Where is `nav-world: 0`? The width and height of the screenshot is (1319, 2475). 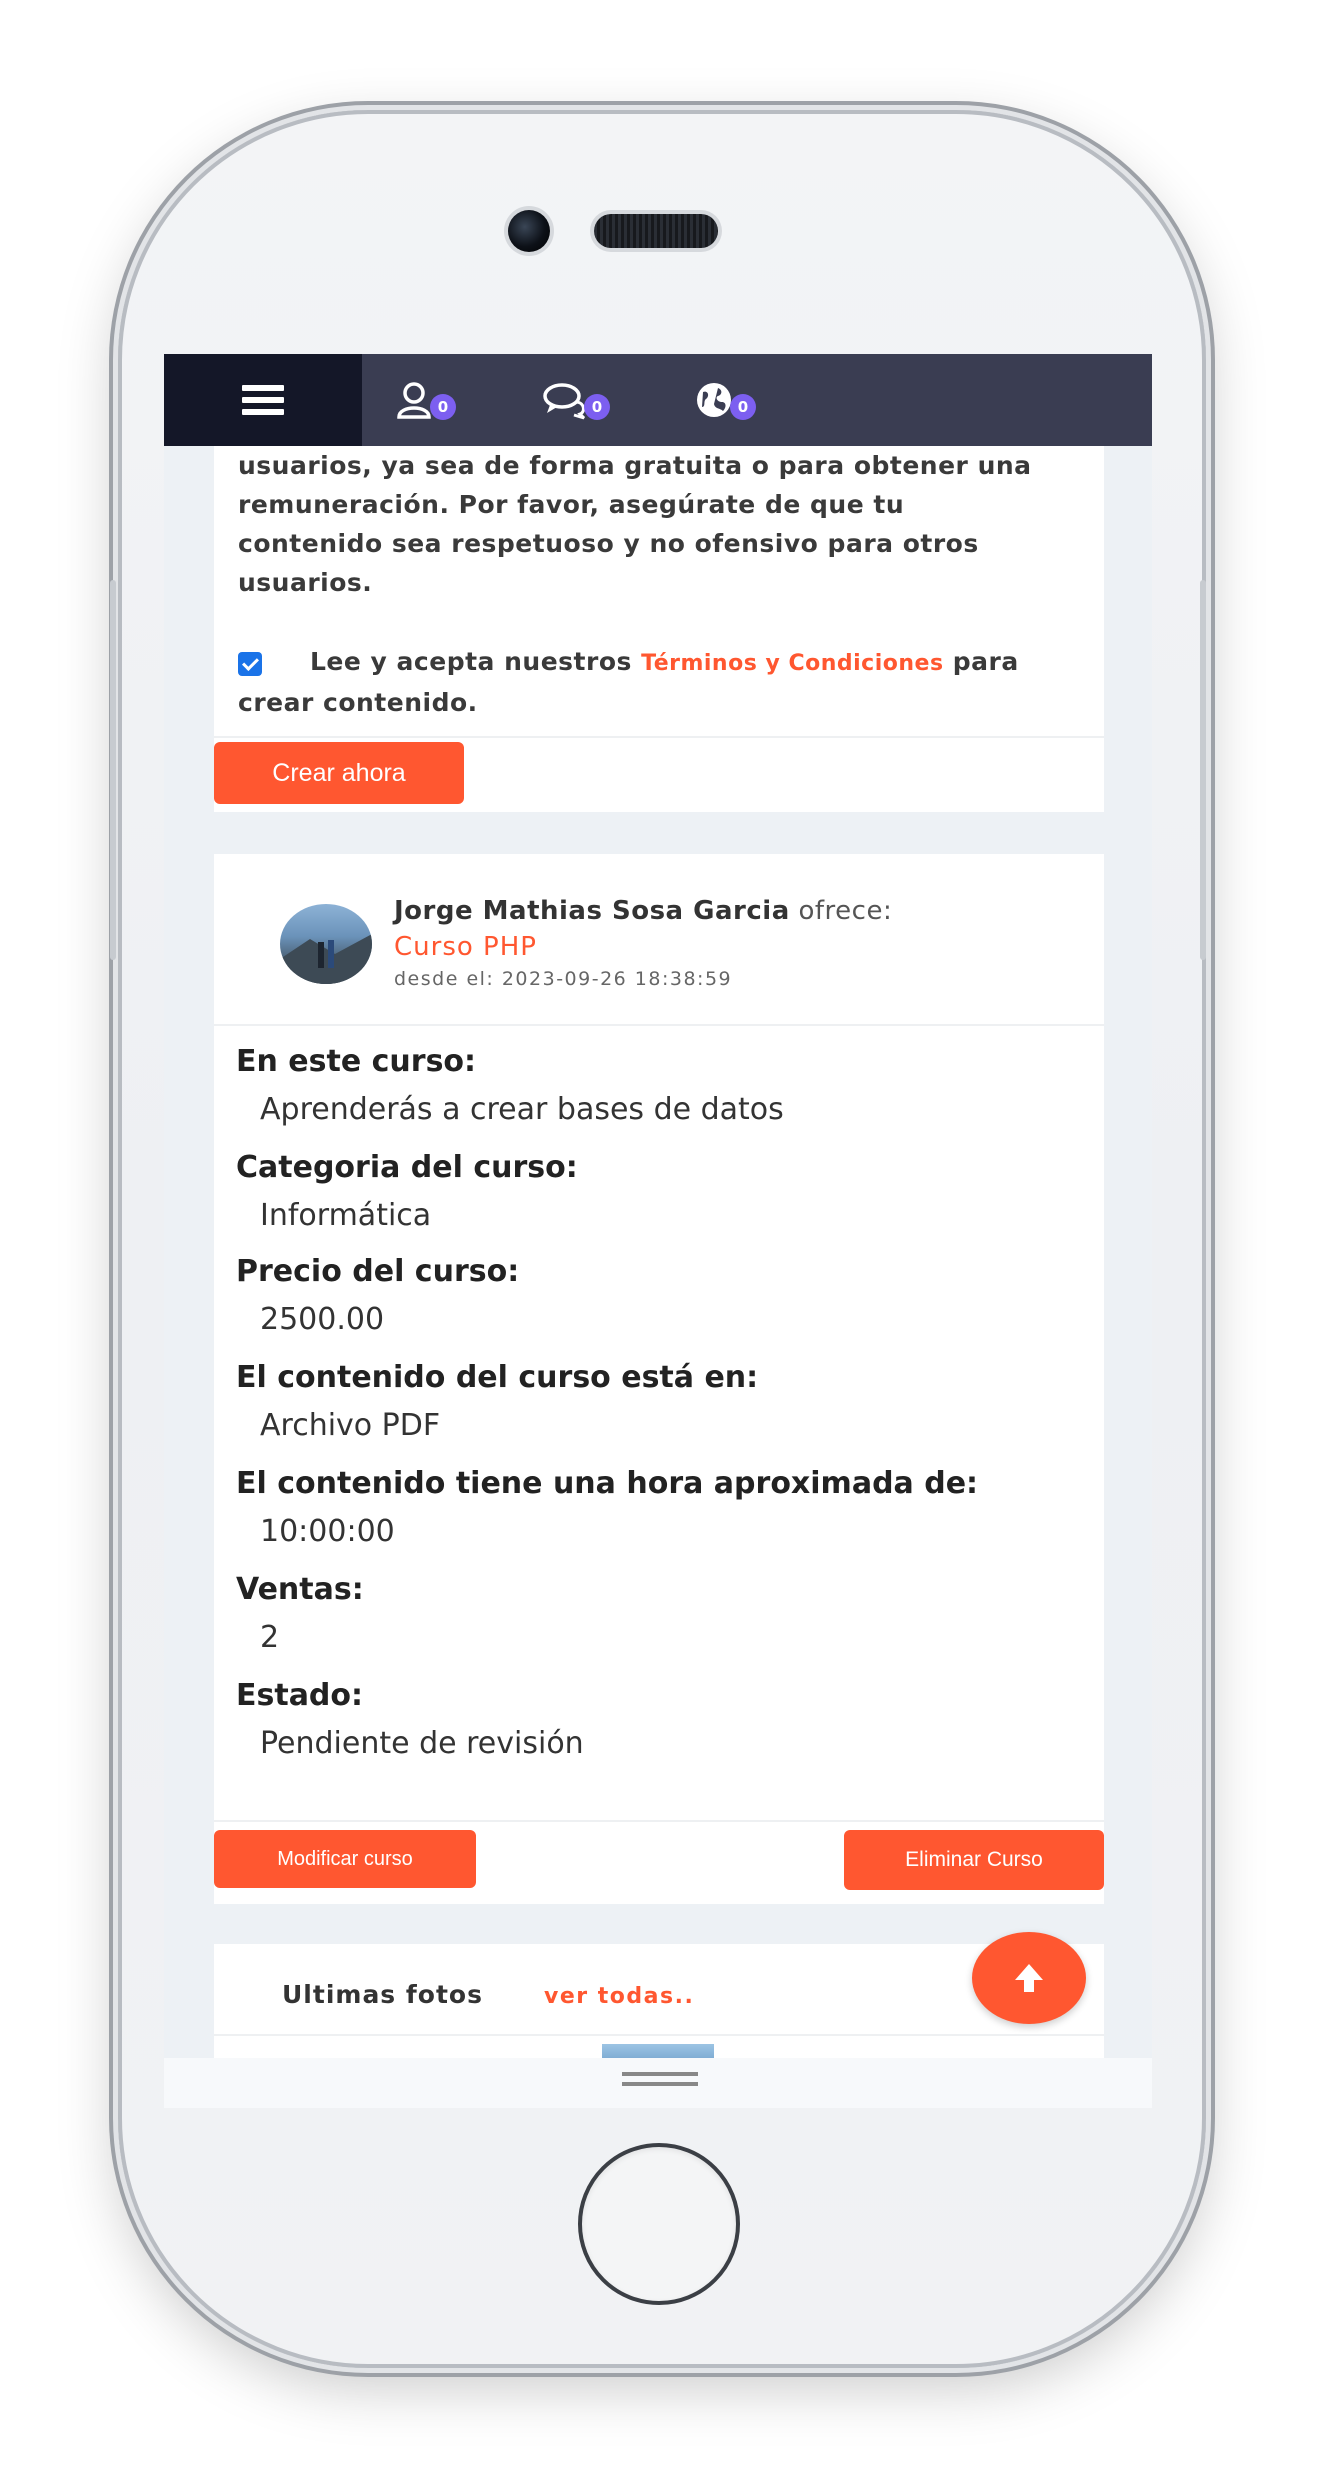
nav-world: 0 is located at coordinates (725, 400).